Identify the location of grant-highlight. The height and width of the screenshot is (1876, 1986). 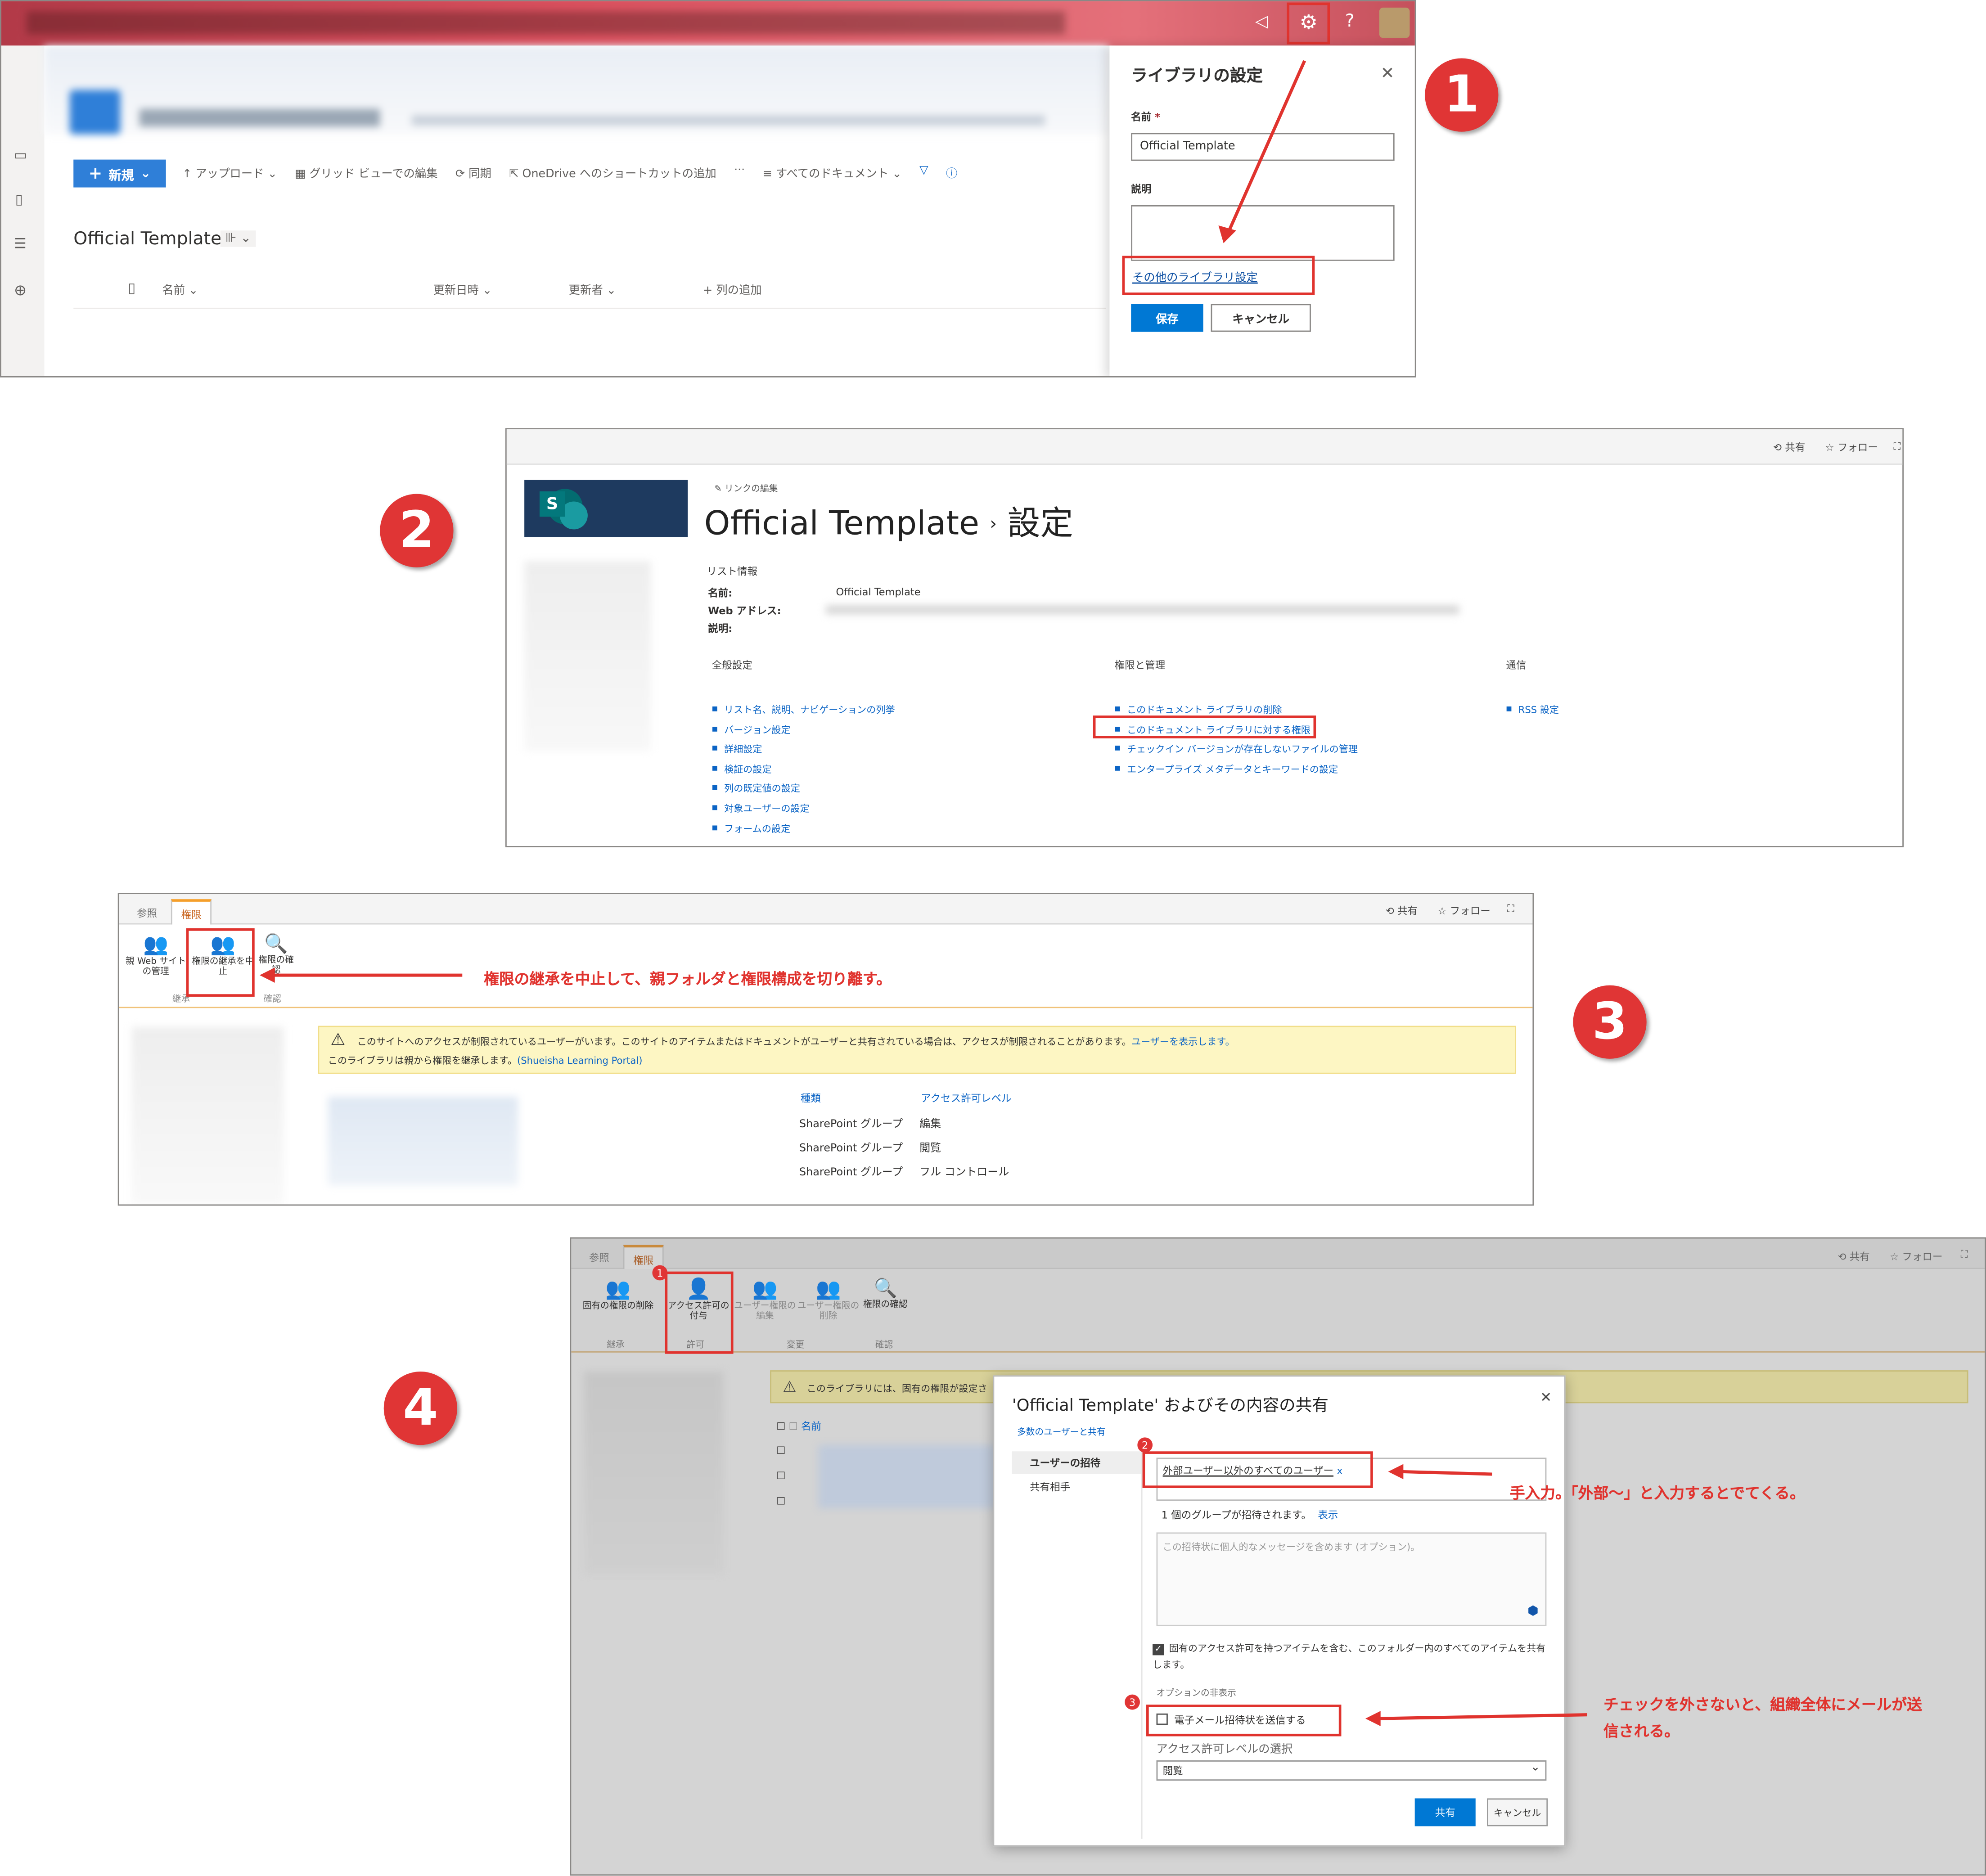
(699, 1312).